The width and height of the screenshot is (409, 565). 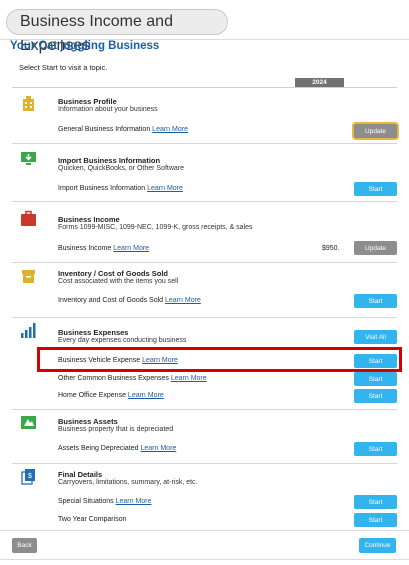 I want to click on row-business-income: Business Income Learn More, so click(x=103, y=248).